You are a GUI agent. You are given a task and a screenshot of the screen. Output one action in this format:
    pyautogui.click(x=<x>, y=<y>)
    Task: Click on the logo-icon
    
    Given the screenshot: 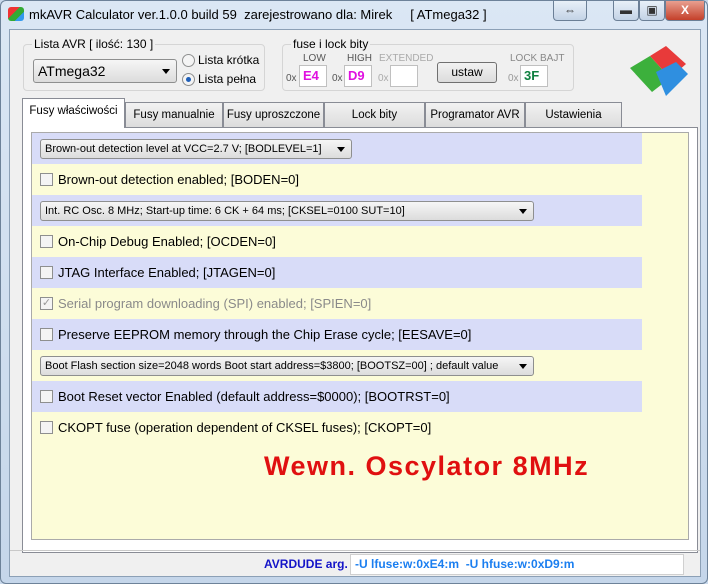 What is the action you would take?
    pyautogui.click(x=659, y=71)
    